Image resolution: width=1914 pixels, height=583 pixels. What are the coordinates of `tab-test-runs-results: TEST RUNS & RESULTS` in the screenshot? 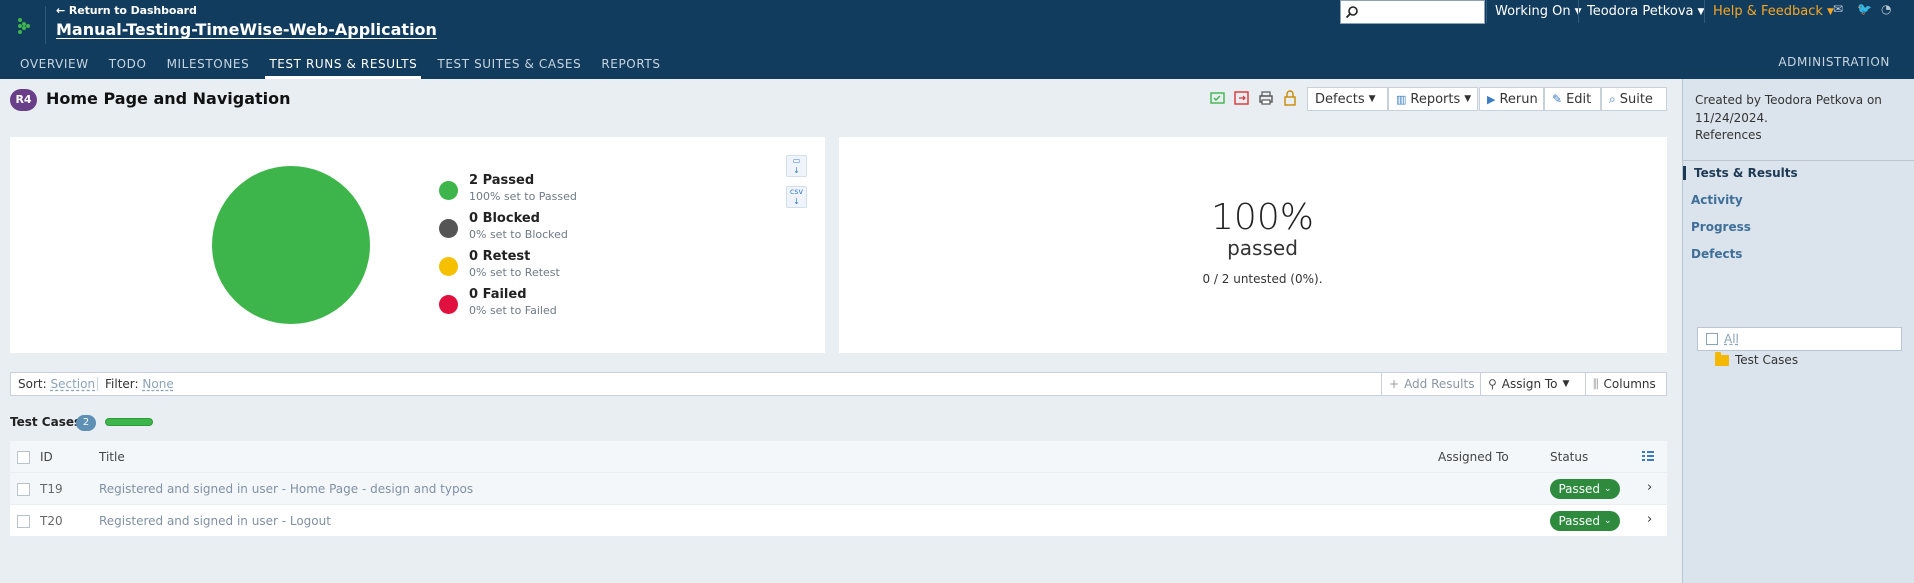 It's located at (343, 67).